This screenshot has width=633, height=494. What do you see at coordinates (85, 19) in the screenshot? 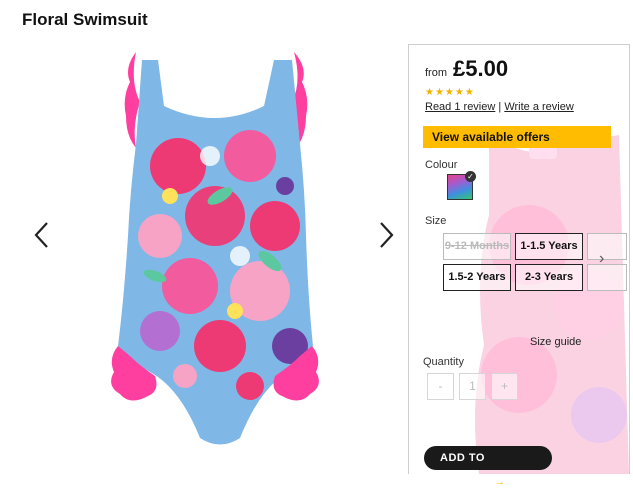
I see `product-title: Floral Swimsuit` at bounding box center [85, 19].